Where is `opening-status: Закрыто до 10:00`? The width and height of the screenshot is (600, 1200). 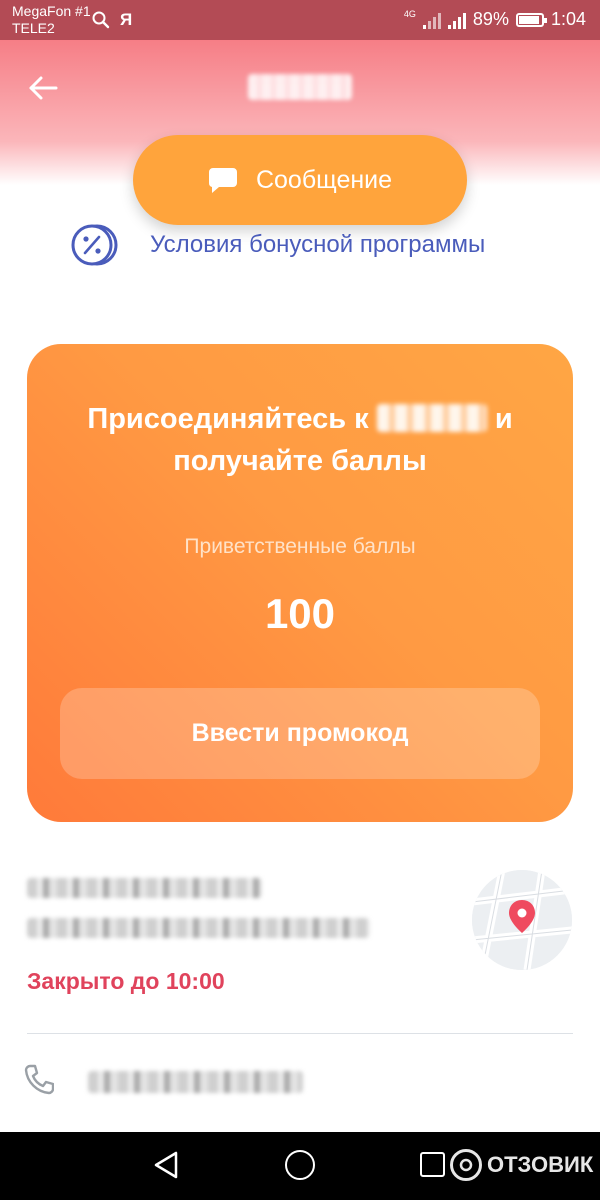
opening-status: Закрыто до 10:00 is located at coordinates (126, 981).